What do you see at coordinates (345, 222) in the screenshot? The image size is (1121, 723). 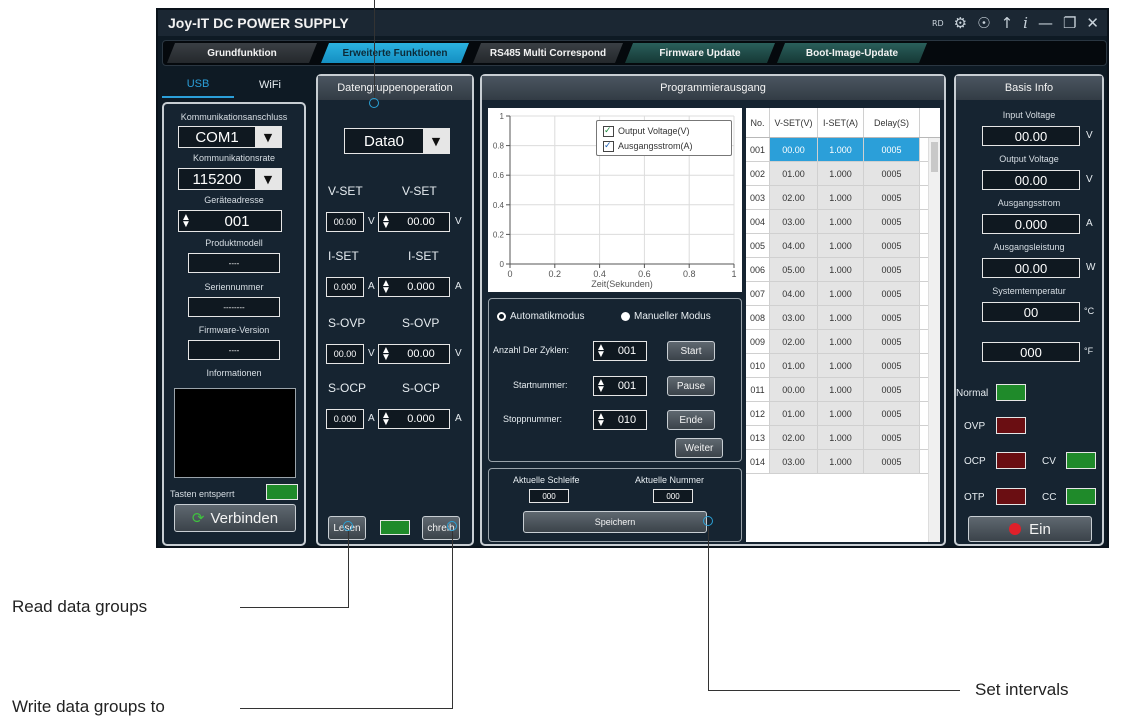 I see `vset-left-field: 00.00` at bounding box center [345, 222].